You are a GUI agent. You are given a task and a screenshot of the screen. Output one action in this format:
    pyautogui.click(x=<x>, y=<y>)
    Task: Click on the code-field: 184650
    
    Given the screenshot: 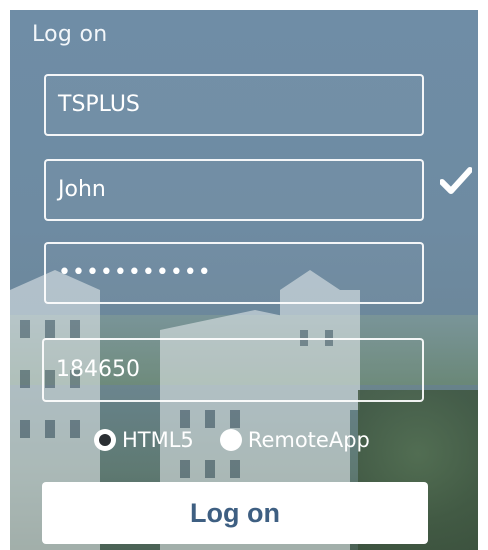 What is the action you would take?
    pyautogui.click(x=233, y=370)
    